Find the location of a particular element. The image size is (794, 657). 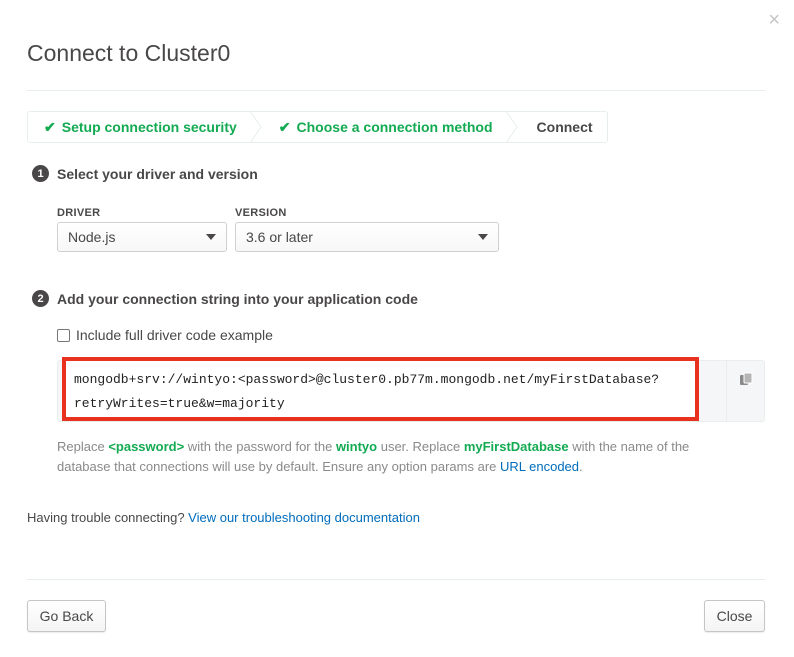

help-text: with the password for the is located at coordinates (260, 446).